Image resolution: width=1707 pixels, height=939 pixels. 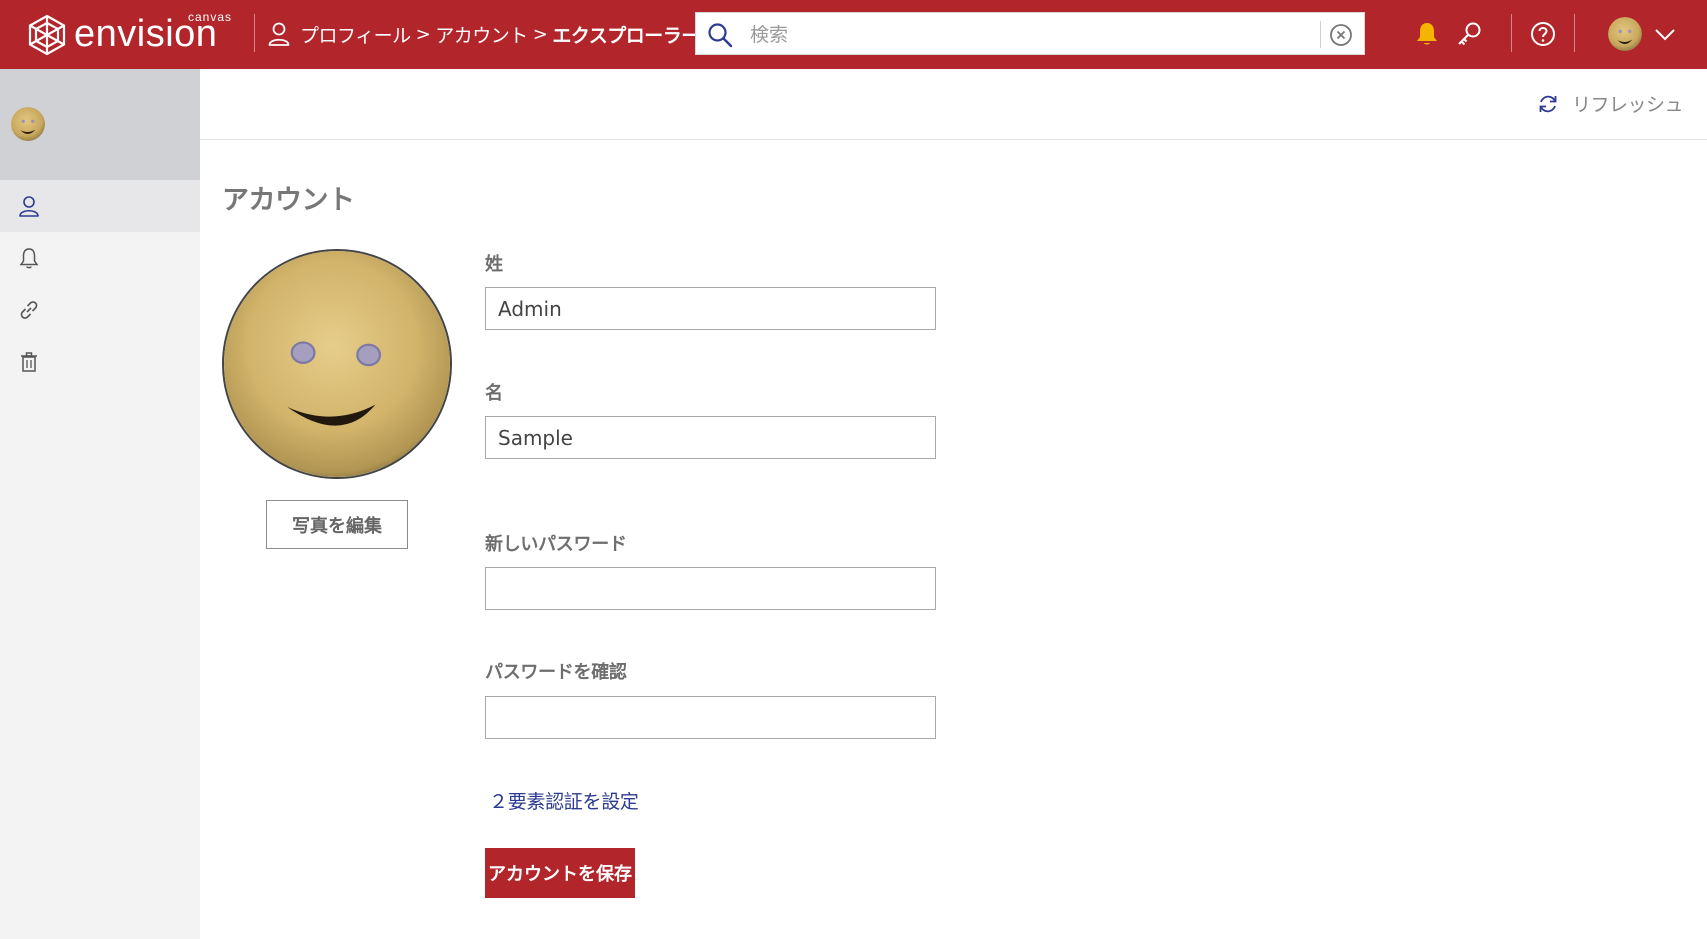 What do you see at coordinates (494, 264) in the screenshot?
I see `last-name-label: 姓` at bounding box center [494, 264].